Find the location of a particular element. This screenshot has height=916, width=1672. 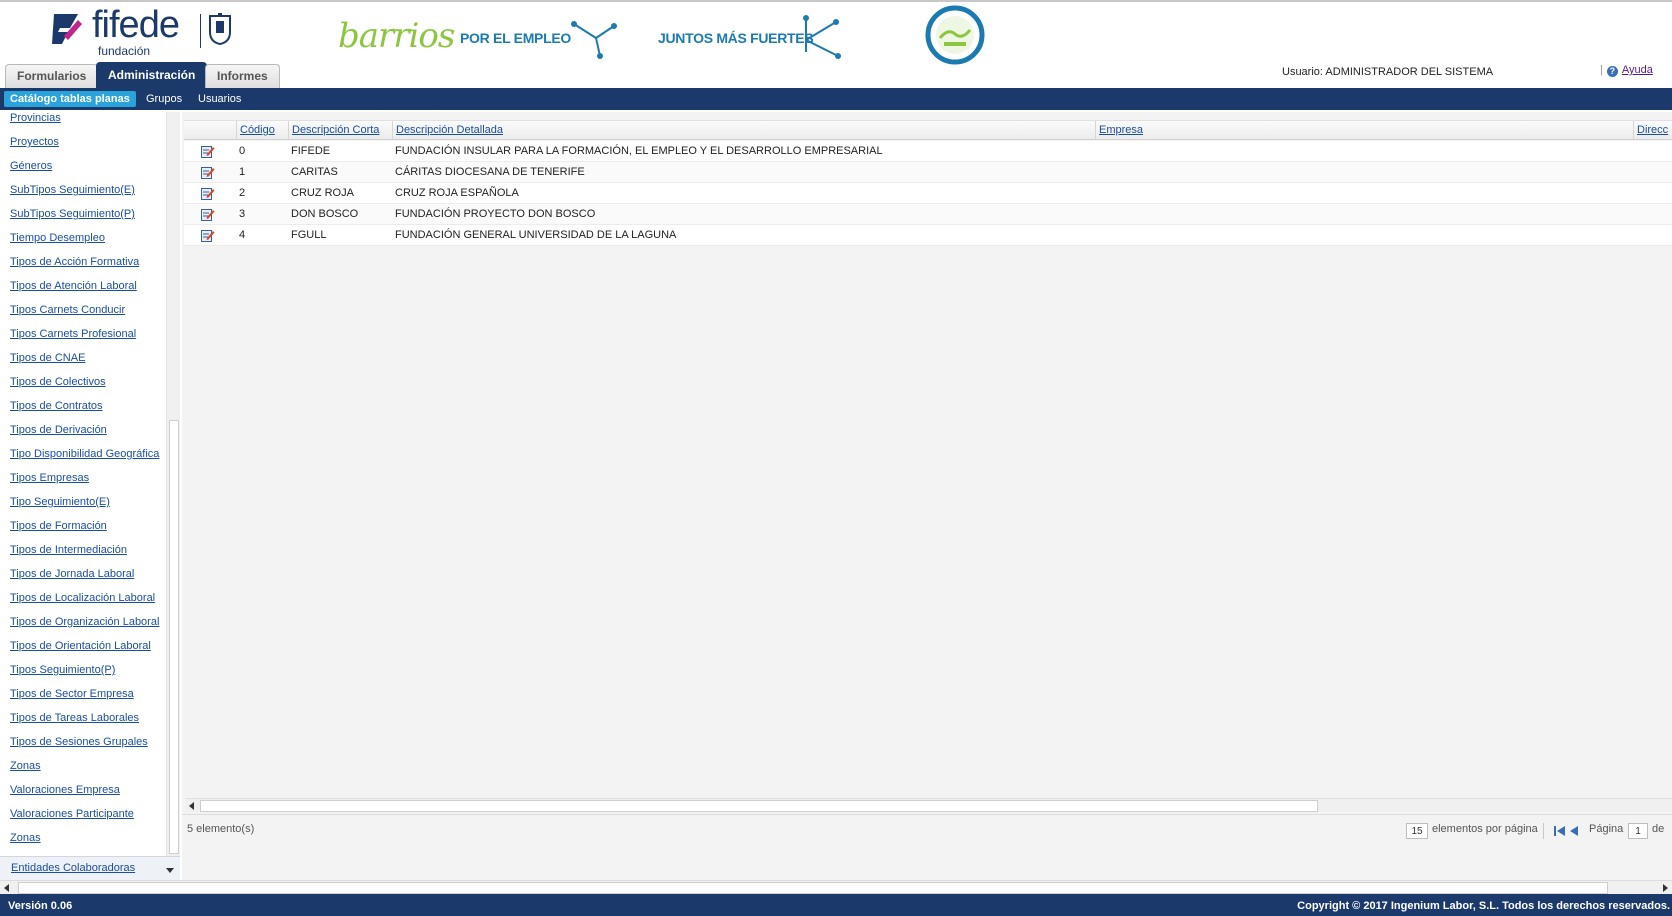

grid-header-actions is located at coordinates (210, 130).